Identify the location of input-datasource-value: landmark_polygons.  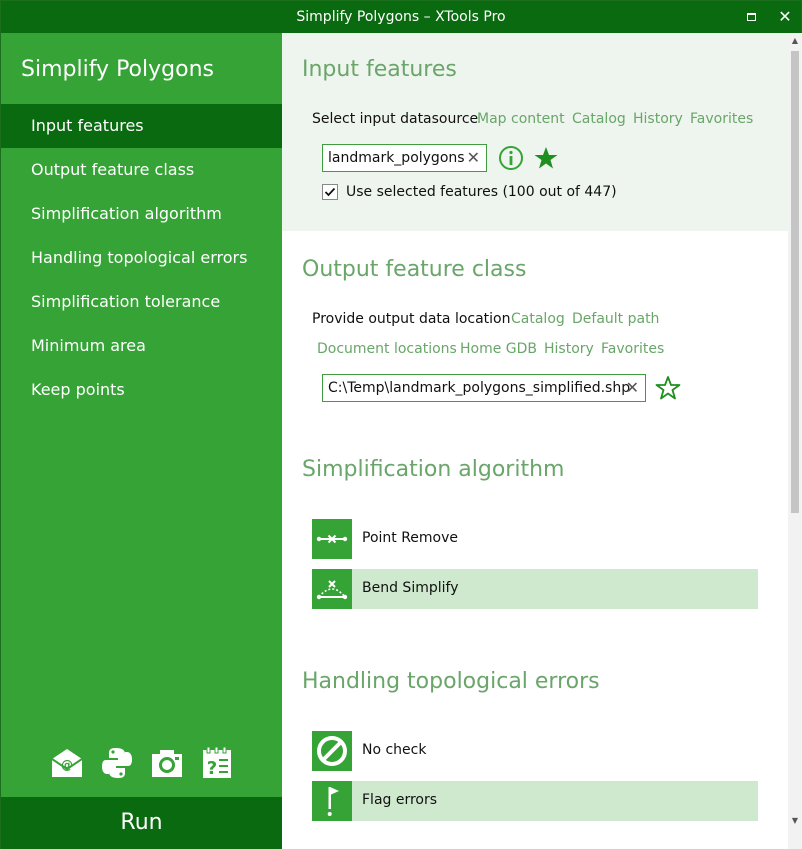
(396, 158).